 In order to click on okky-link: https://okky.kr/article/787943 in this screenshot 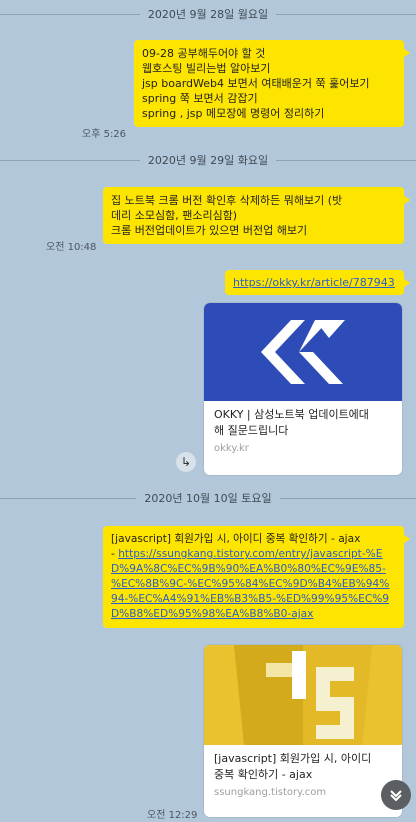, I will do `click(314, 282)`.